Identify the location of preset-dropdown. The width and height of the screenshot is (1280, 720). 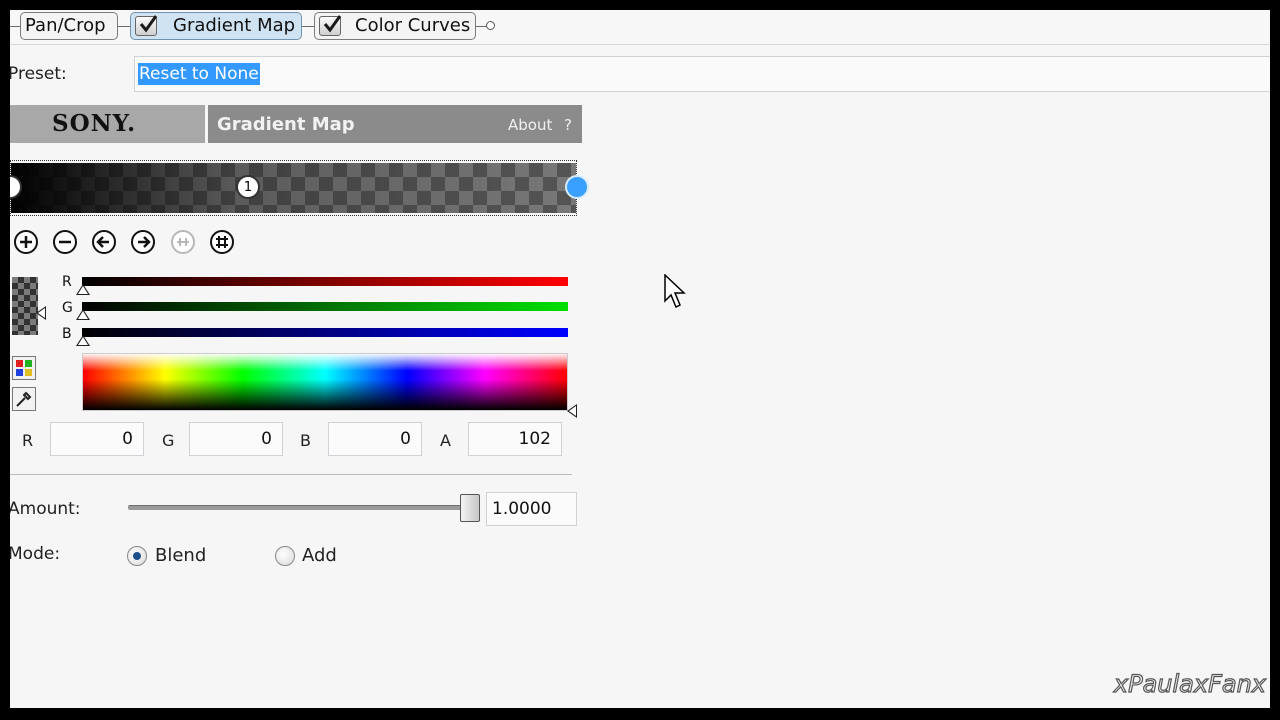
(702, 74).